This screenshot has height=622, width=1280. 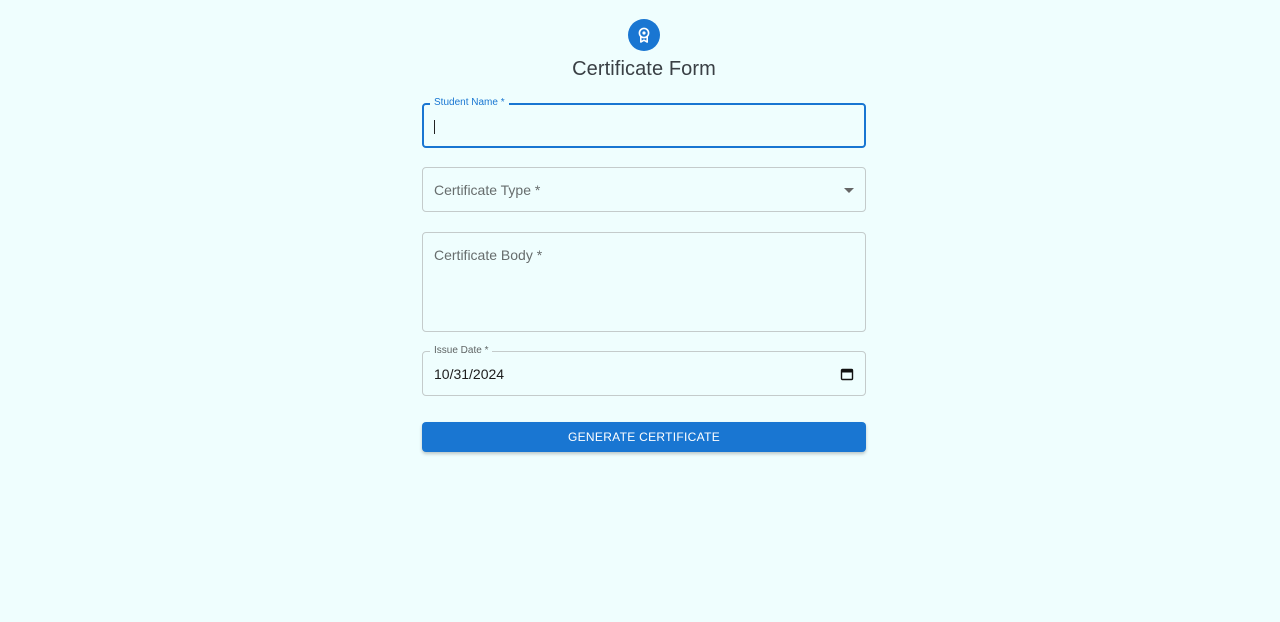 What do you see at coordinates (469, 374) in the screenshot?
I see `issue-date-value: 10/31/2024` at bounding box center [469, 374].